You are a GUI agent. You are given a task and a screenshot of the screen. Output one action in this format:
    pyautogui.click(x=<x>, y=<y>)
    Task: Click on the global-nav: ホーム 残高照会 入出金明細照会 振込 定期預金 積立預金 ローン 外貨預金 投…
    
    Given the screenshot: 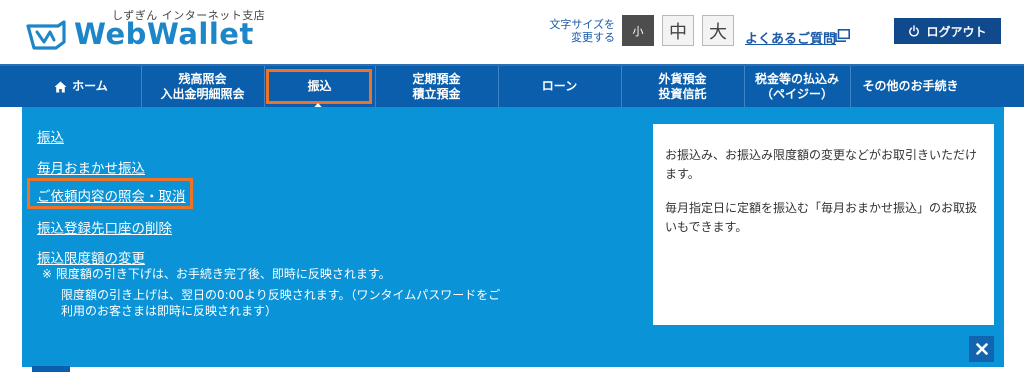 What is the action you would take?
    pyautogui.click(x=512, y=85)
    